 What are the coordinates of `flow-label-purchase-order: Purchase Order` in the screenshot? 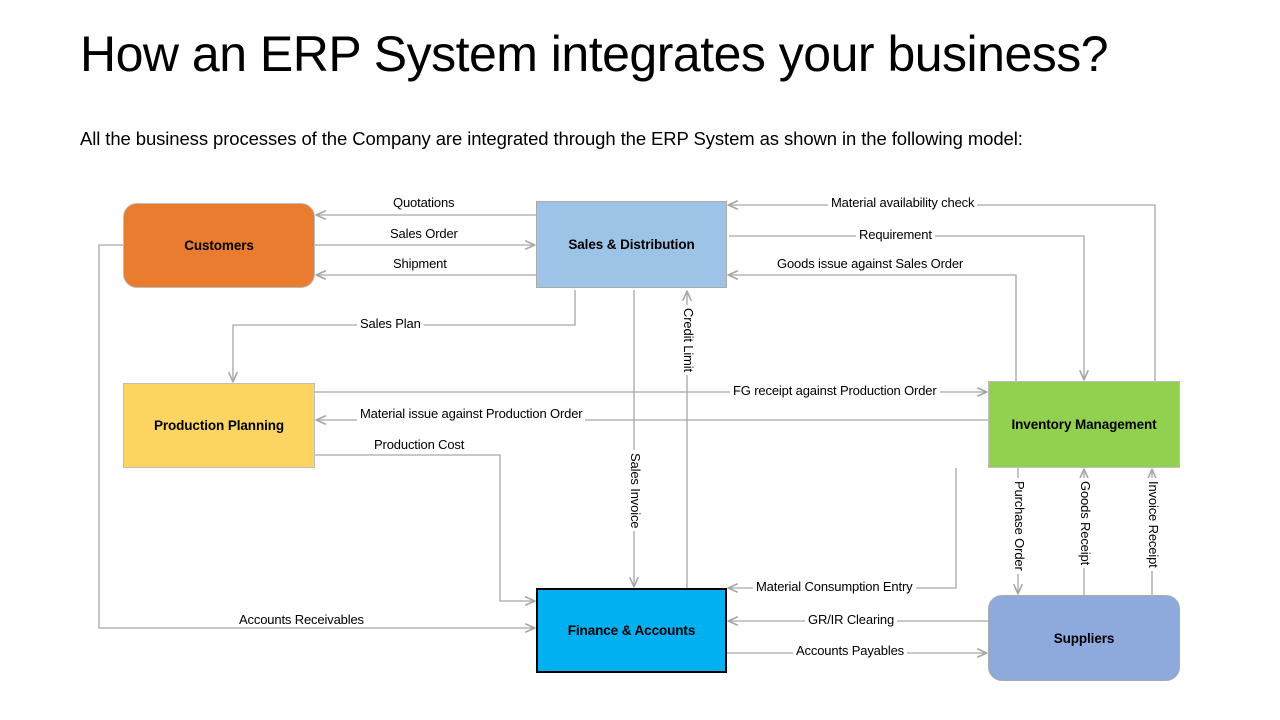 It's located at (1019, 526).